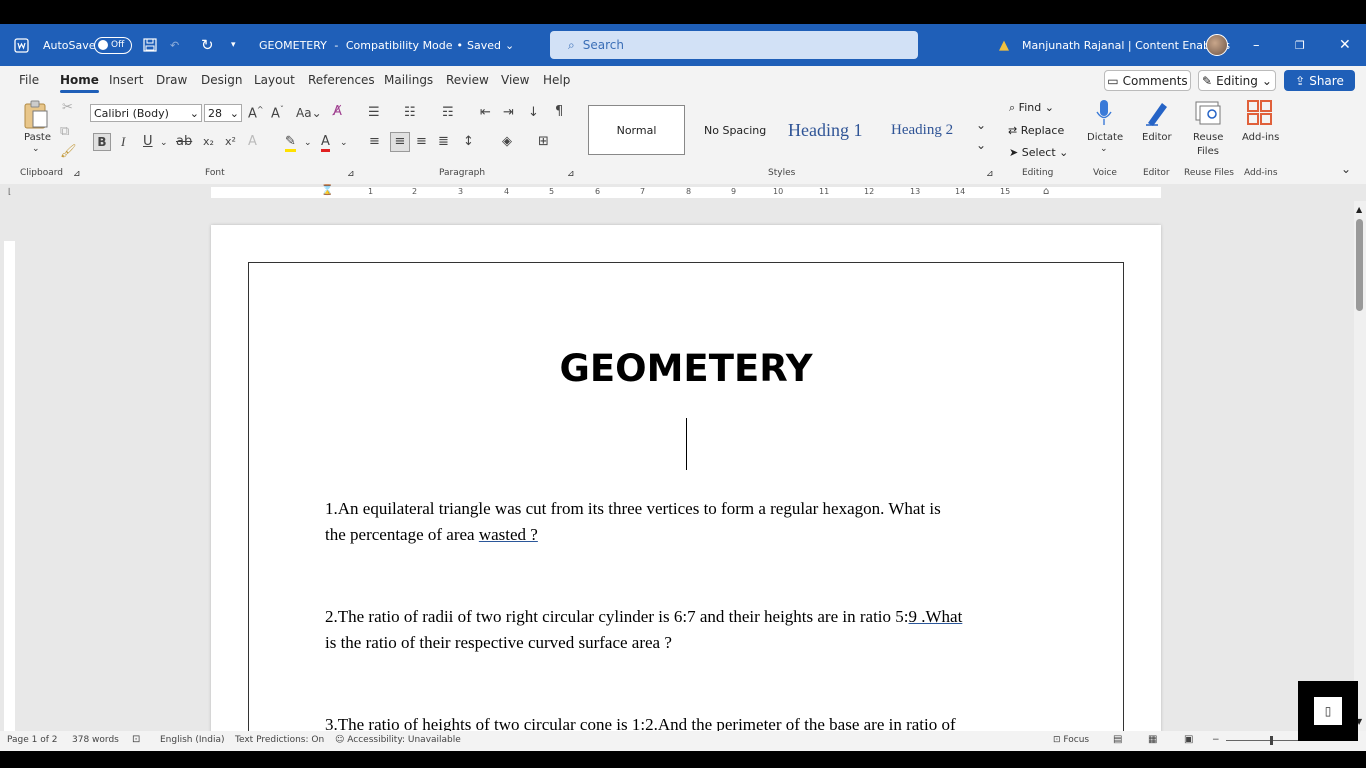  What do you see at coordinates (148, 141) in the screenshot?
I see `underline-button: U` at bounding box center [148, 141].